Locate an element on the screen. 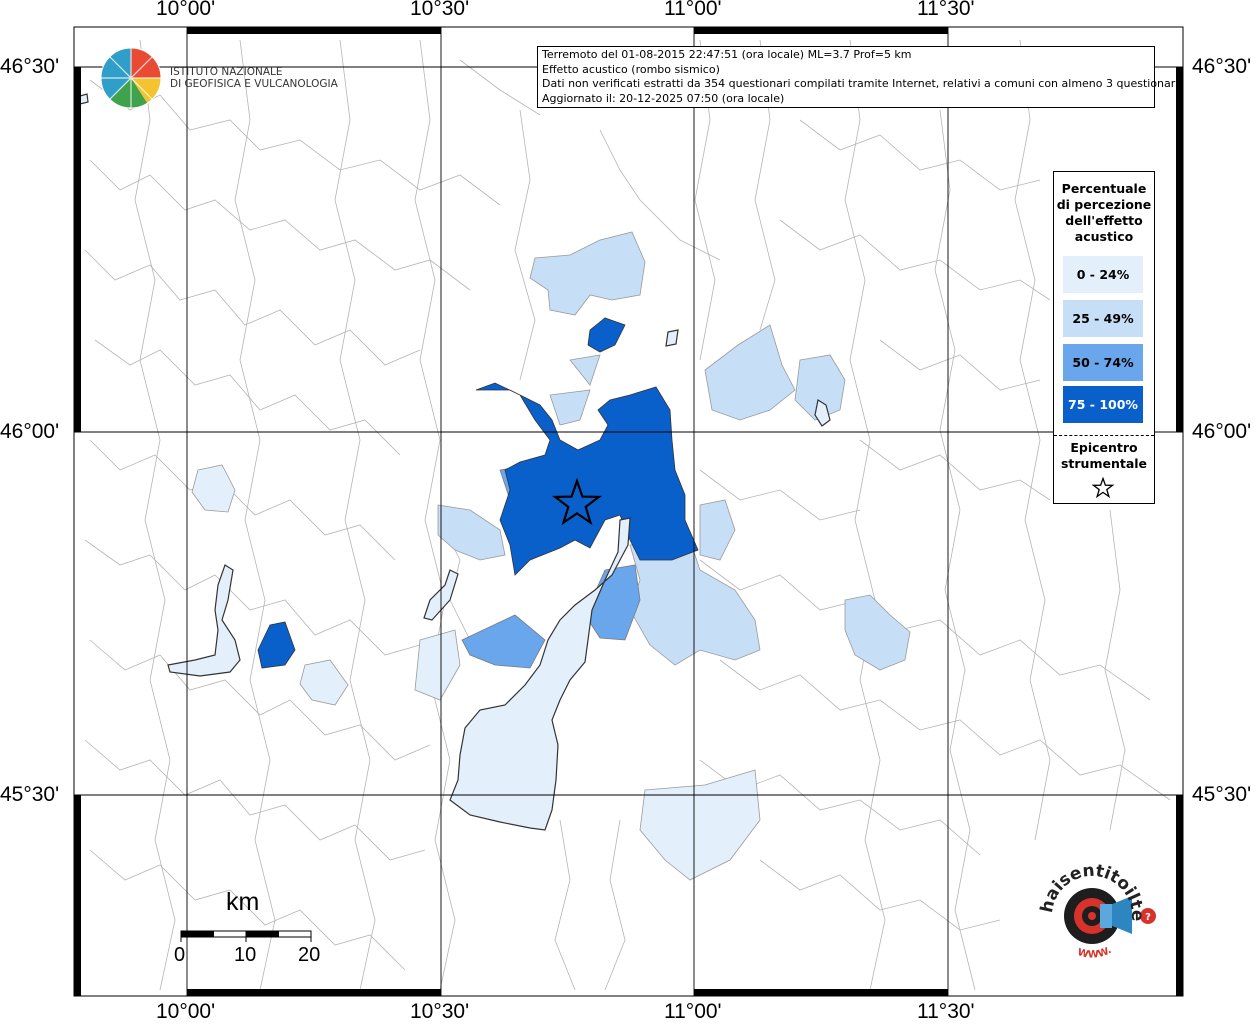 The image size is (1256, 1024). lat-label-46-30-right: 46°30' is located at coordinates (1222, 66).